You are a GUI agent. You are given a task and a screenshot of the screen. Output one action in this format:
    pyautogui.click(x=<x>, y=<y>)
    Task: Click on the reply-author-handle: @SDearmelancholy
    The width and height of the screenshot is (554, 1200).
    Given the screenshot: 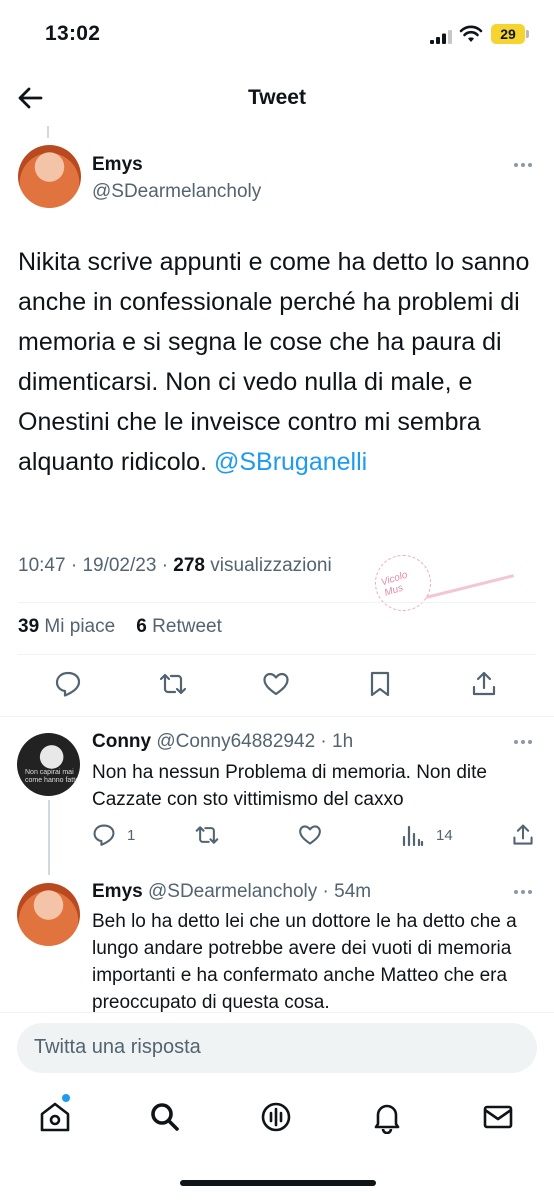 What is the action you would take?
    pyautogui.click(x=232, y=891)
    